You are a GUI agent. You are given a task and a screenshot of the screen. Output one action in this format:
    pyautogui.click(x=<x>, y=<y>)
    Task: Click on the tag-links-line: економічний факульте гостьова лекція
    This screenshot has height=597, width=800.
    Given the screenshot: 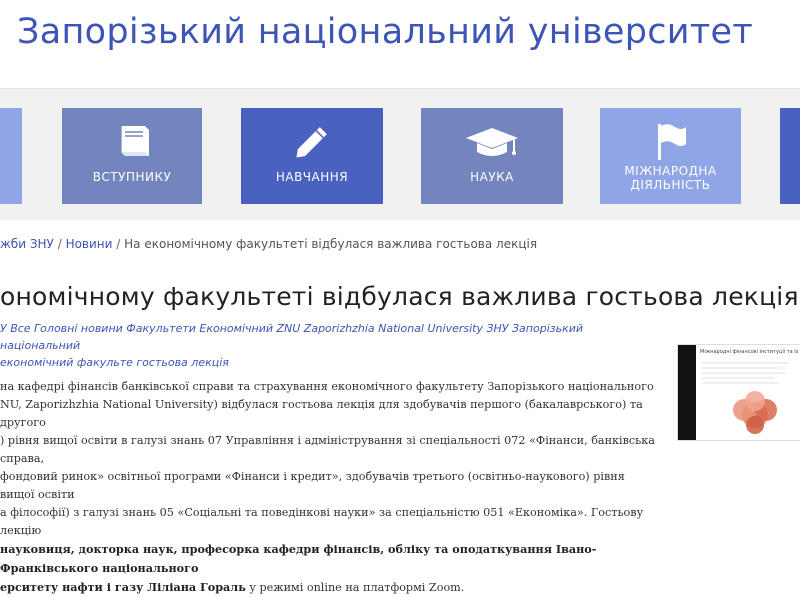 What is the action you would take?
    pyautogui.click(x=114, y=362)
    